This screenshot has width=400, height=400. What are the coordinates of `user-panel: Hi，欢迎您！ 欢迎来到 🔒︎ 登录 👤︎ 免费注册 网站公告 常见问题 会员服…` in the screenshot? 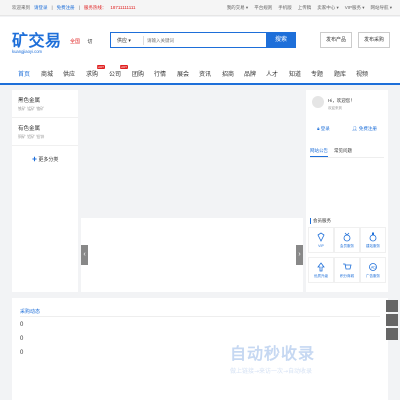 It's located at (347, 191).